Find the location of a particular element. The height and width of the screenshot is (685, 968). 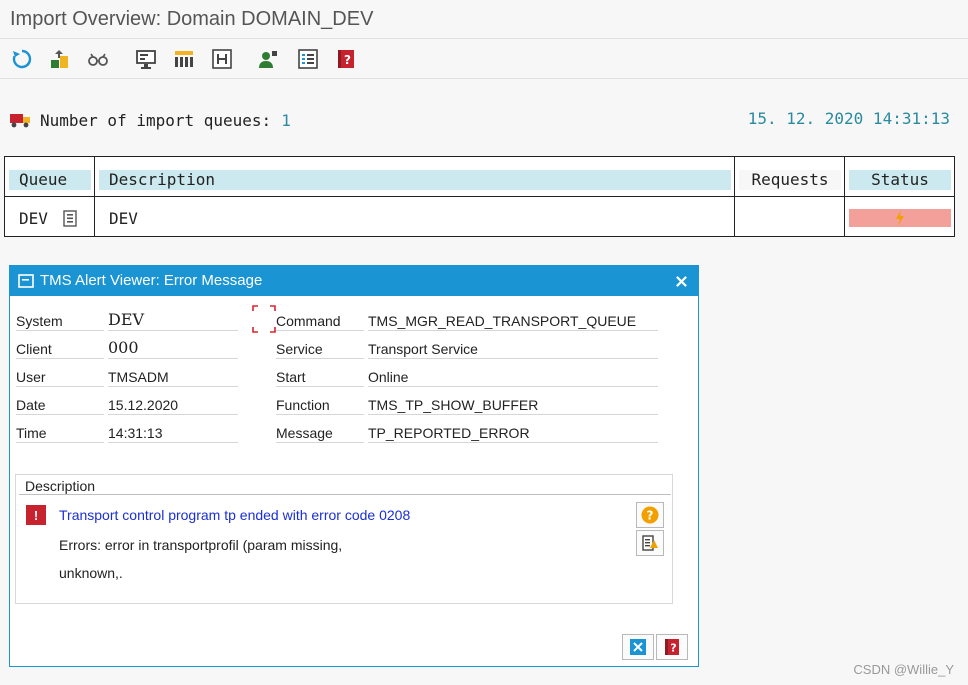

queue-cell: DEV is located at coordinates (33, 218).